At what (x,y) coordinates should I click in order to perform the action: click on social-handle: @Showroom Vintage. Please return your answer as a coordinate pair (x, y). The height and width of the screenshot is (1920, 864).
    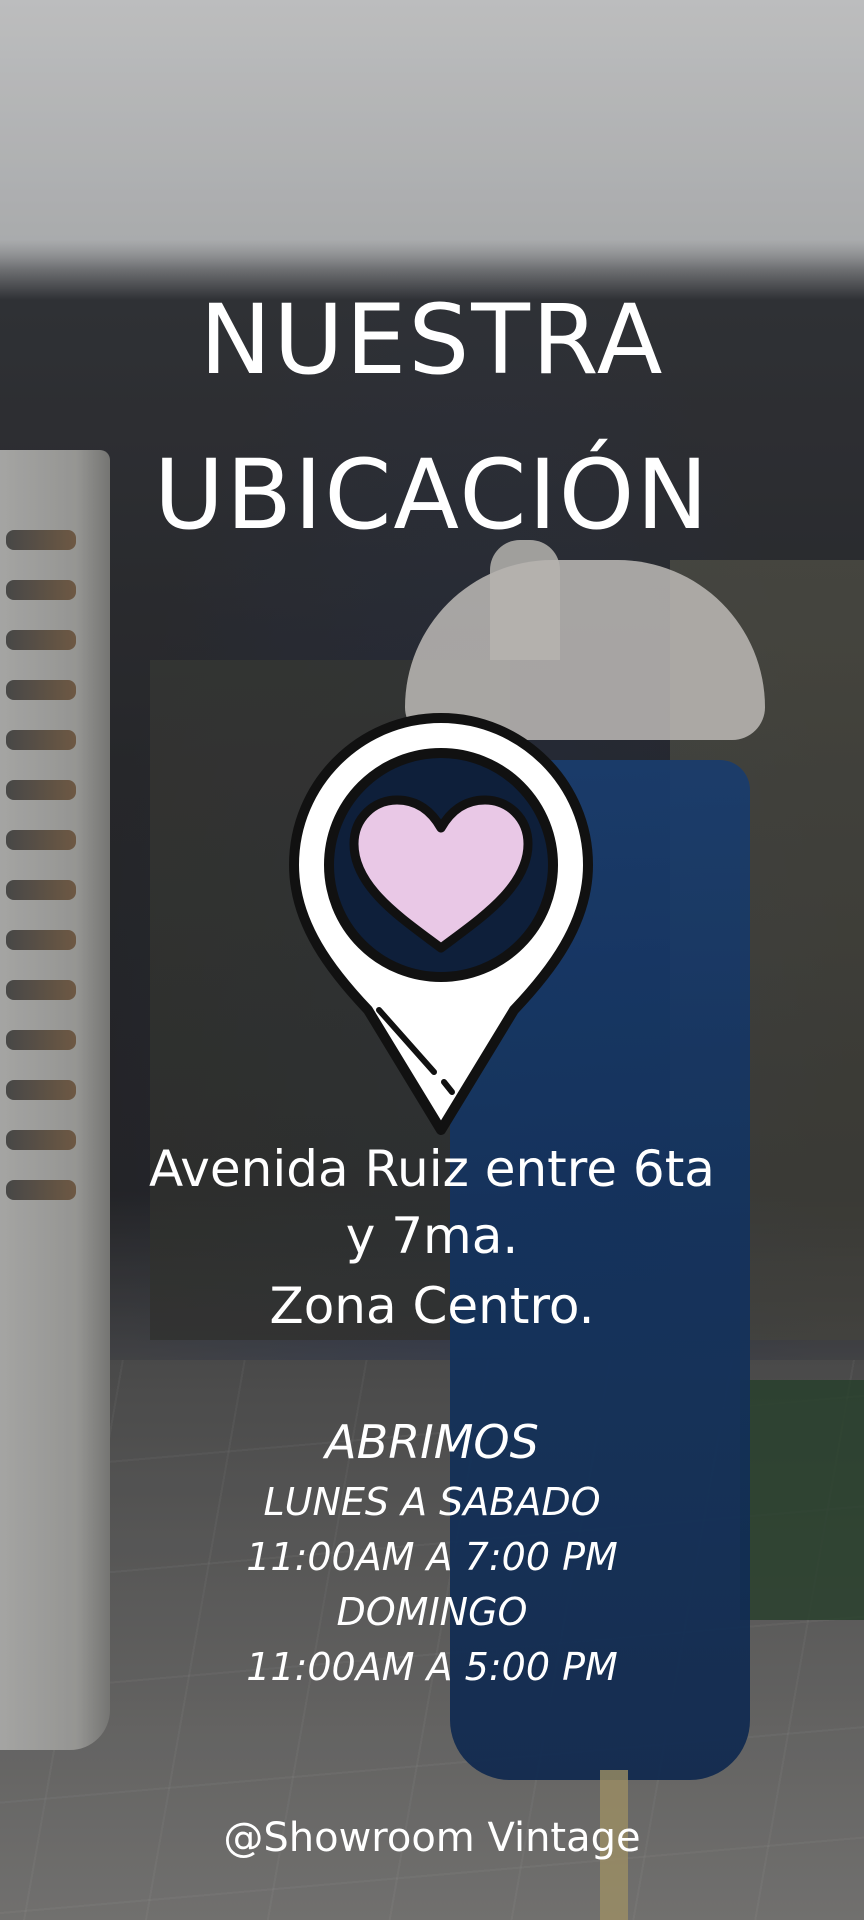
    Looking at the image, I should click on (432, 1838).